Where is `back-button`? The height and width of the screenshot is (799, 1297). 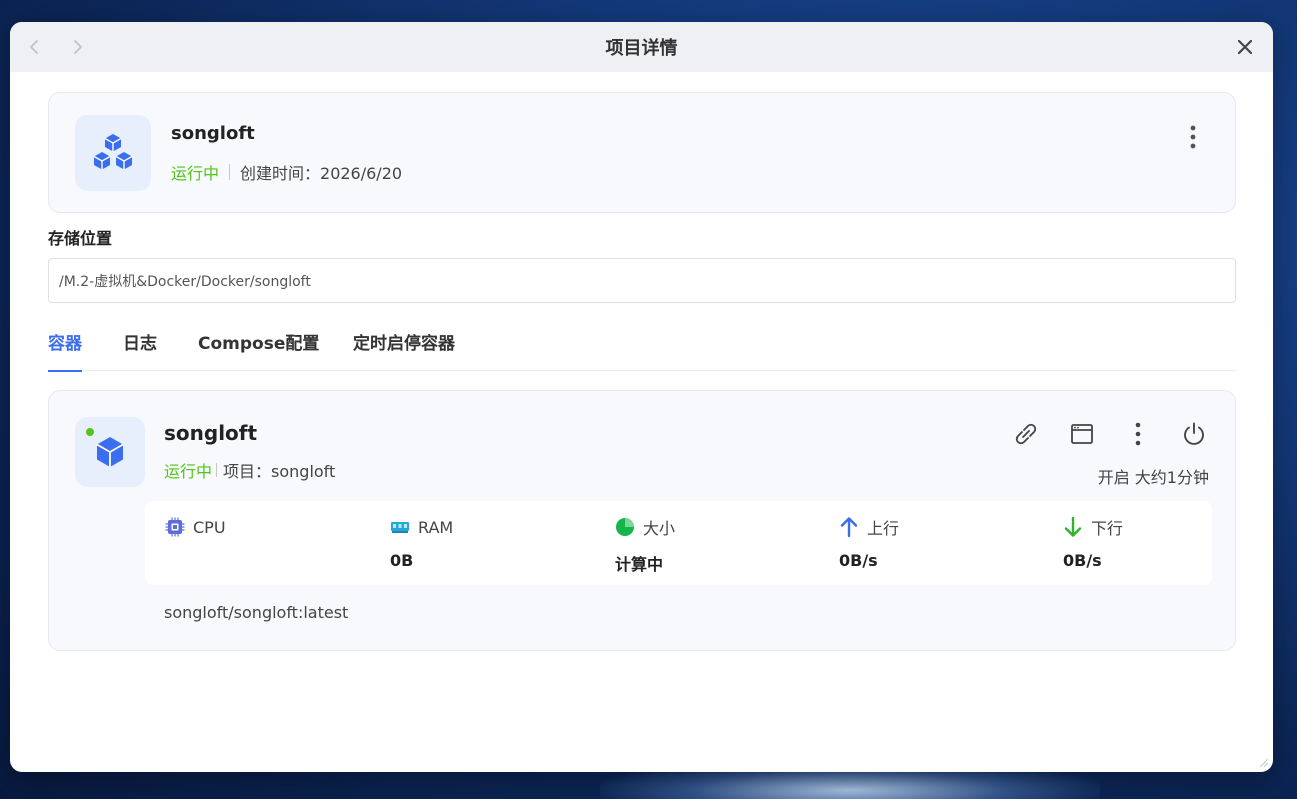 back-button is located at coordinates (34, 47).